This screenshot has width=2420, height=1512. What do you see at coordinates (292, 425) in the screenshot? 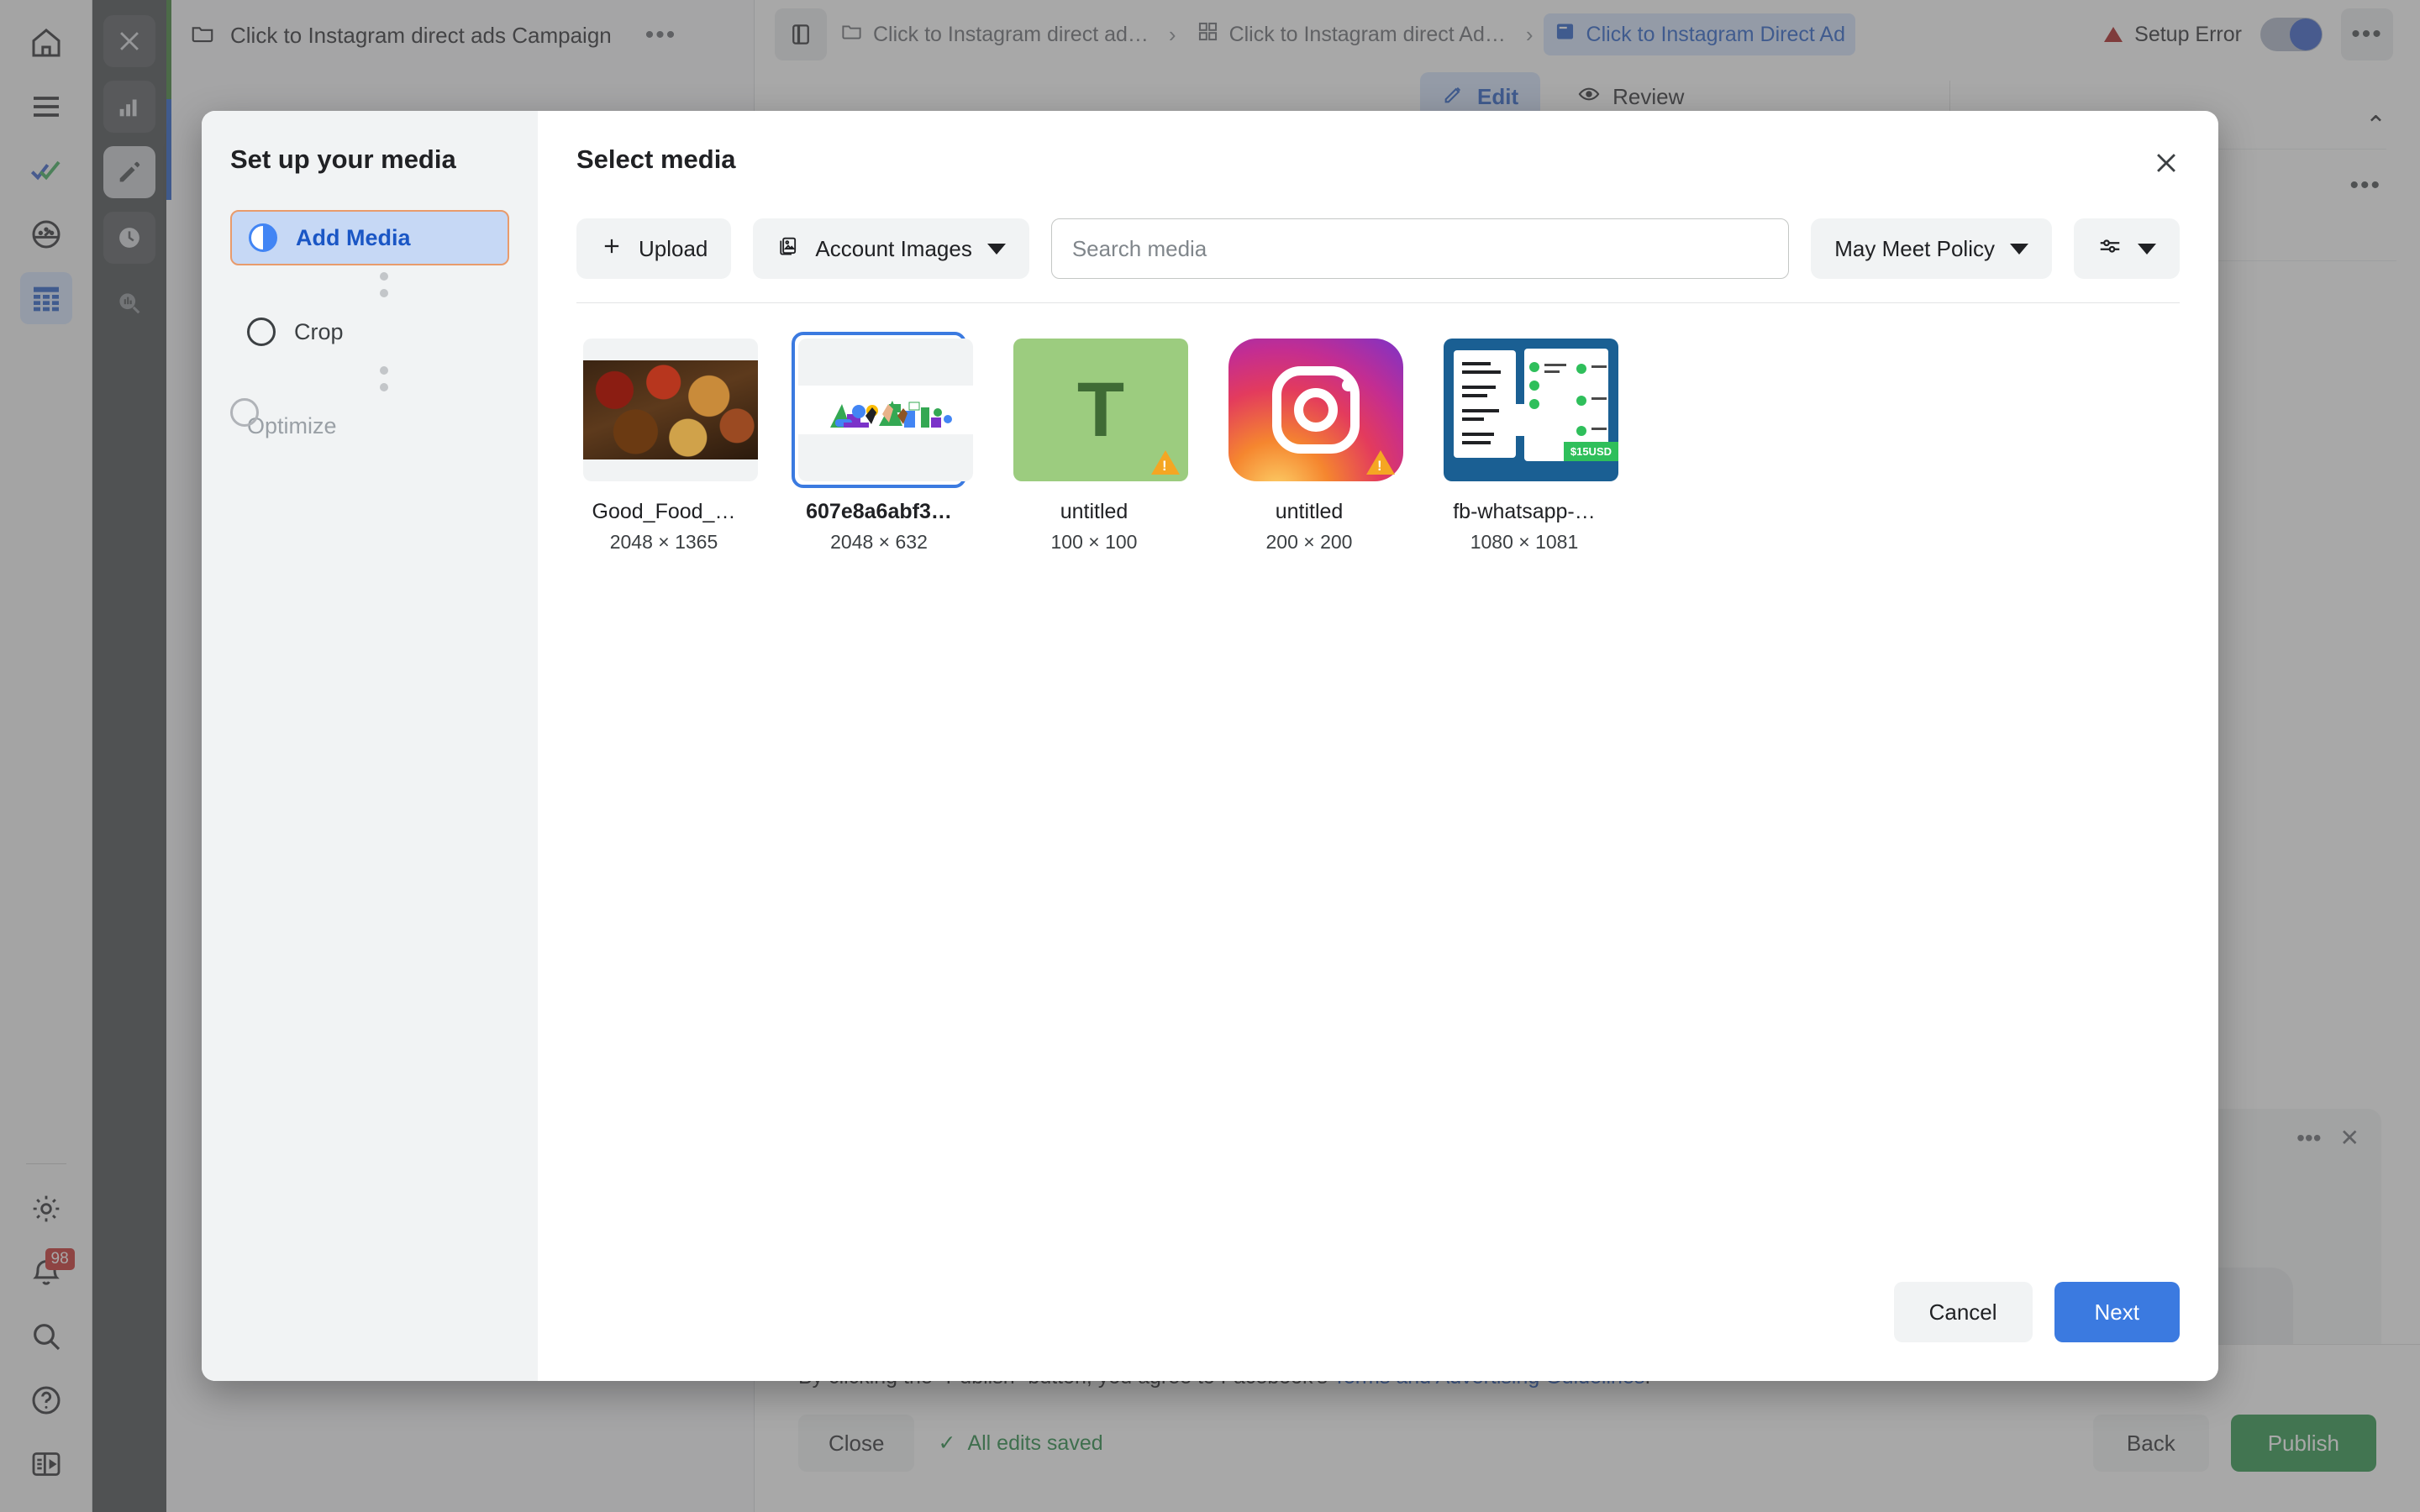
I see `step-label: Optimize` at bounding box center [292, 425].